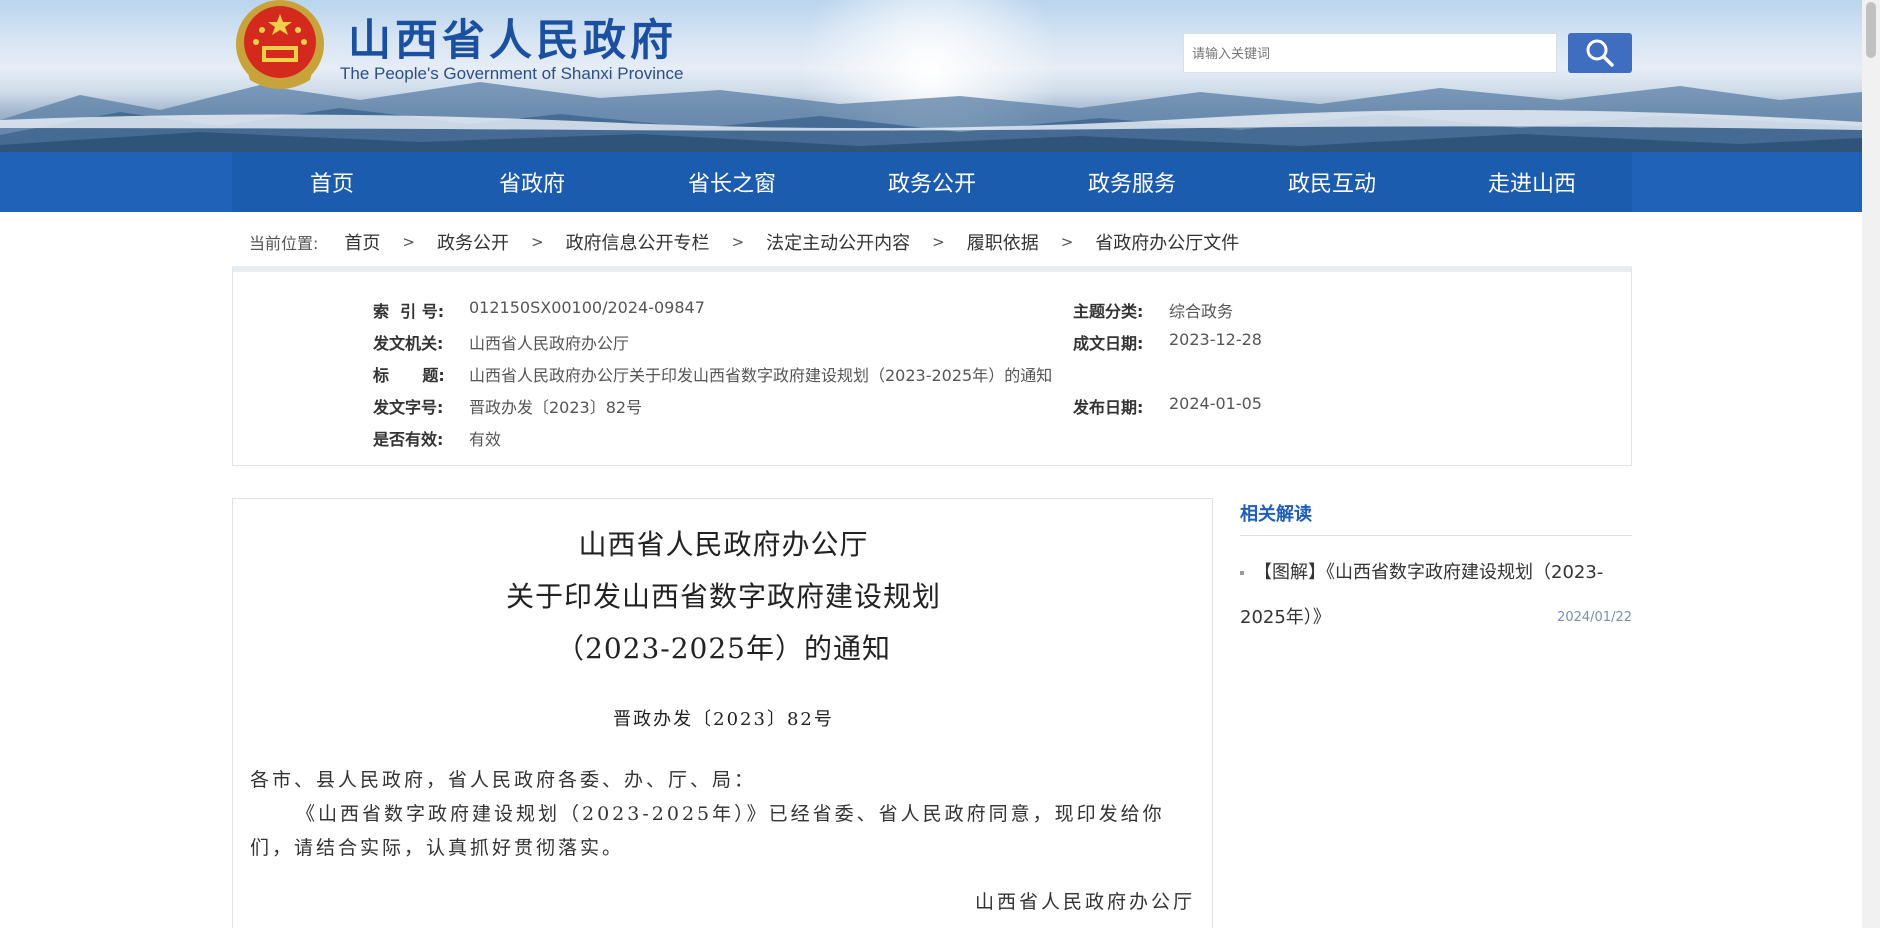  Describe the element at coordinates (1215, 403) in the screenshot. I see `meta-published-value: 2024-01-05` at that location.